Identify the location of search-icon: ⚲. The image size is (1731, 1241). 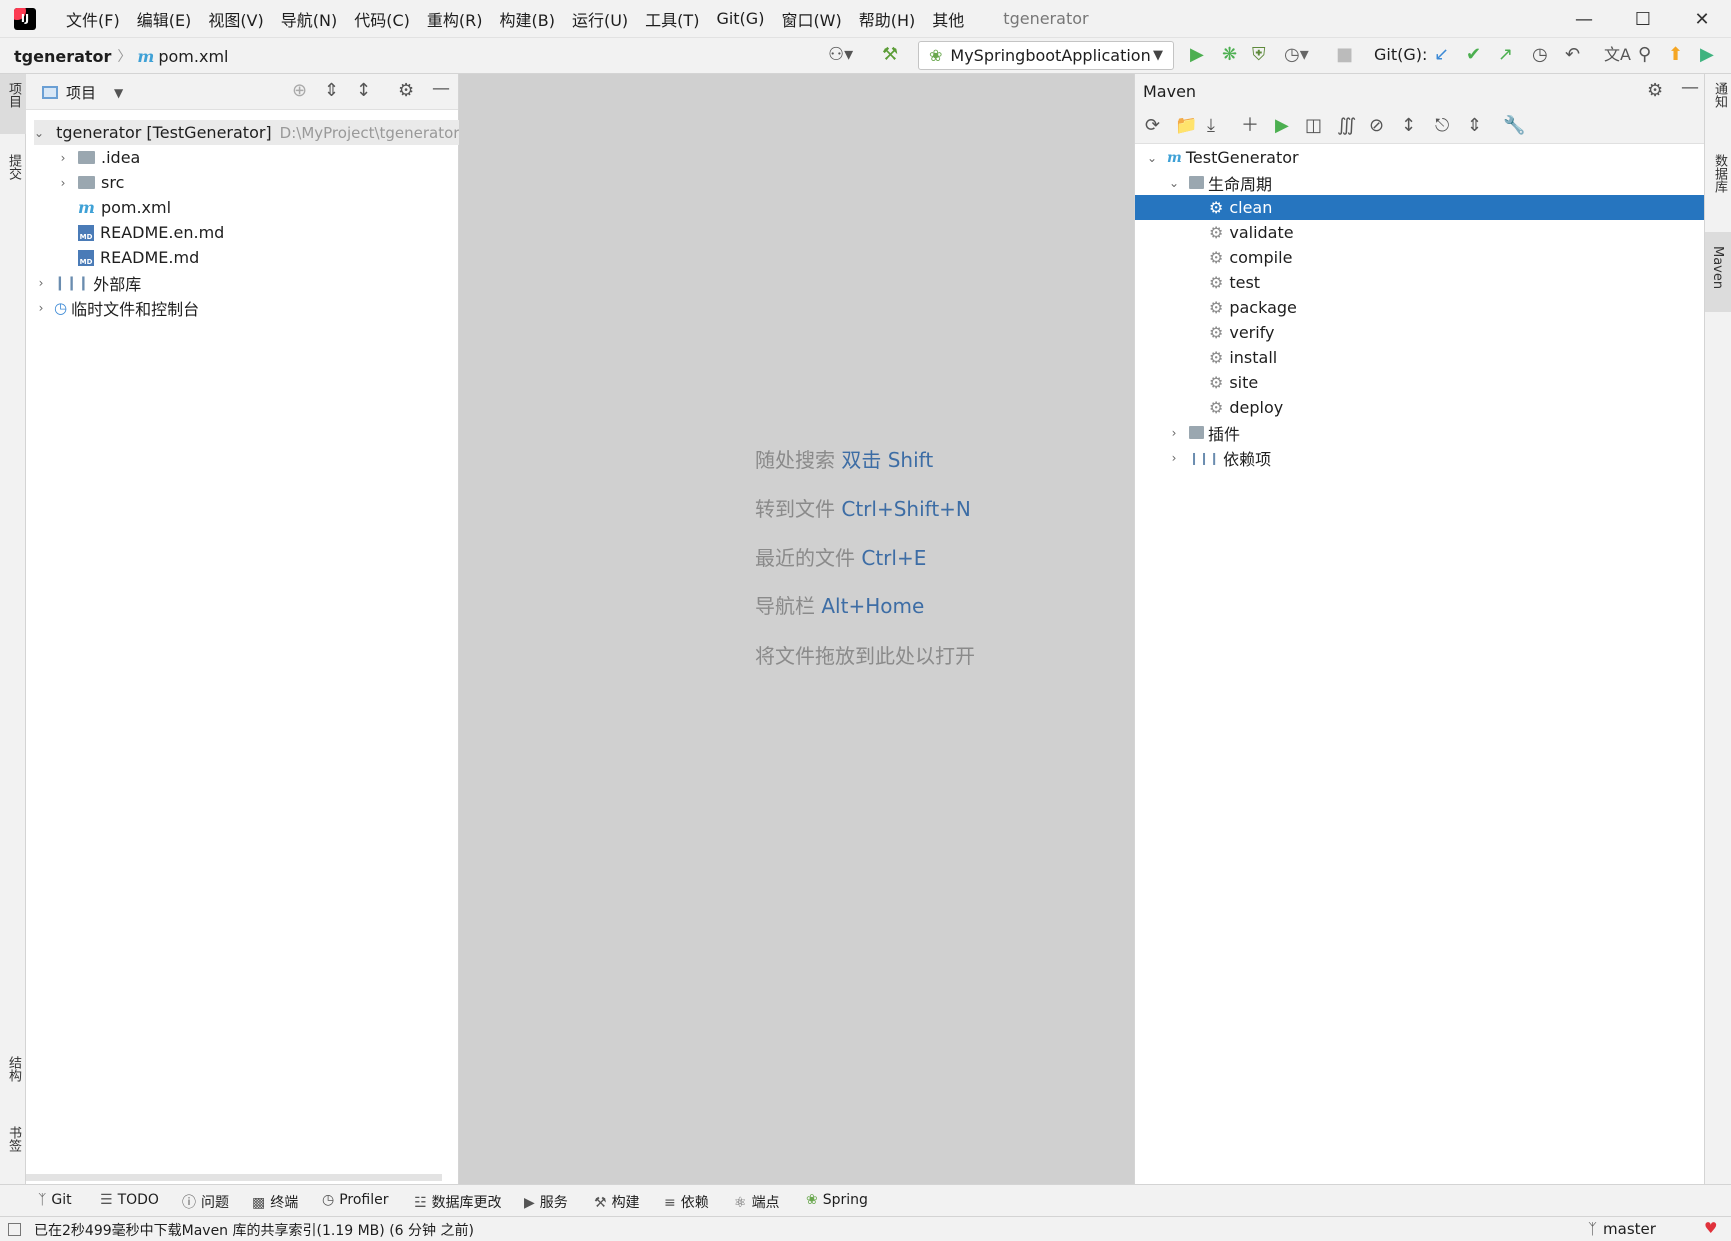
(1644, 55).